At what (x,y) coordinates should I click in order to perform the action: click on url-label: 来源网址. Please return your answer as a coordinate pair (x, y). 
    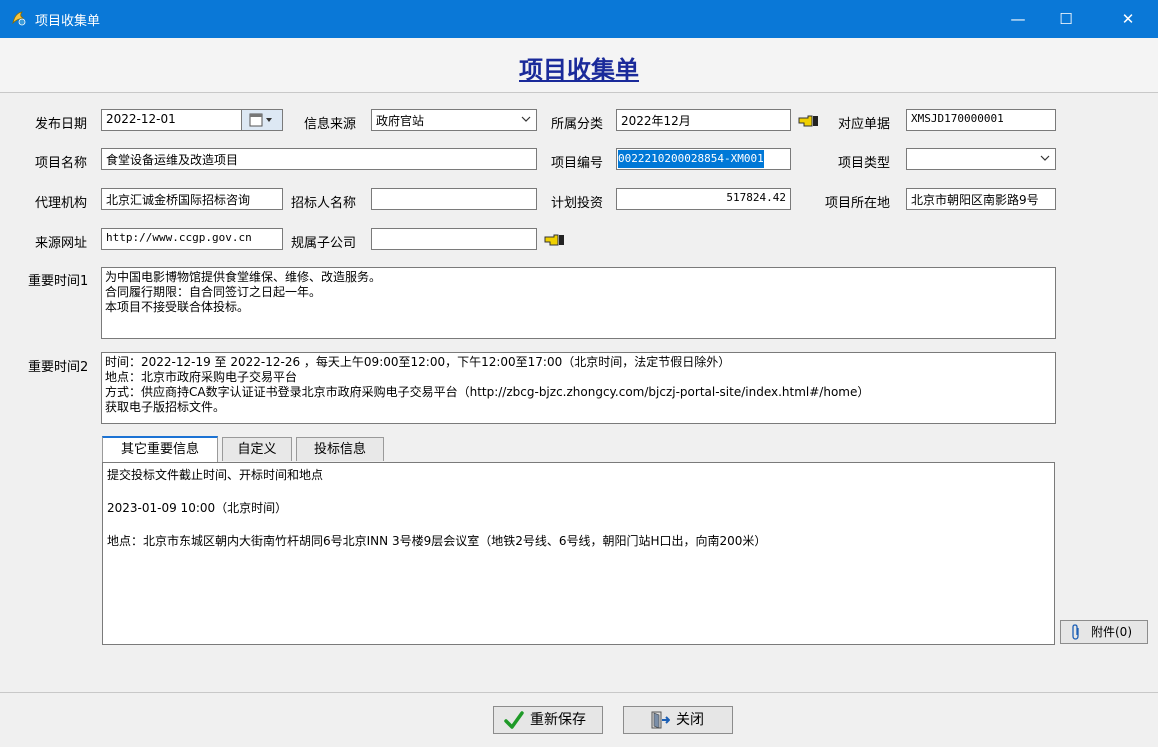
    Looking at the image, I should click on (61, 243).